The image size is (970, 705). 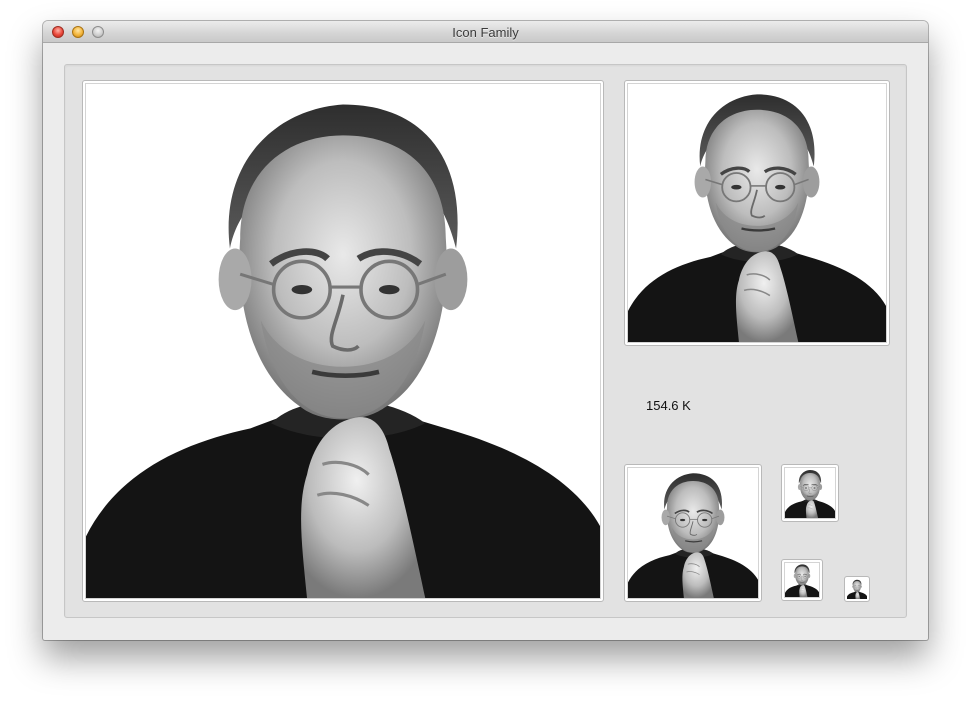 I want to click on icon-well-tiny, so click(x=810, y=493).